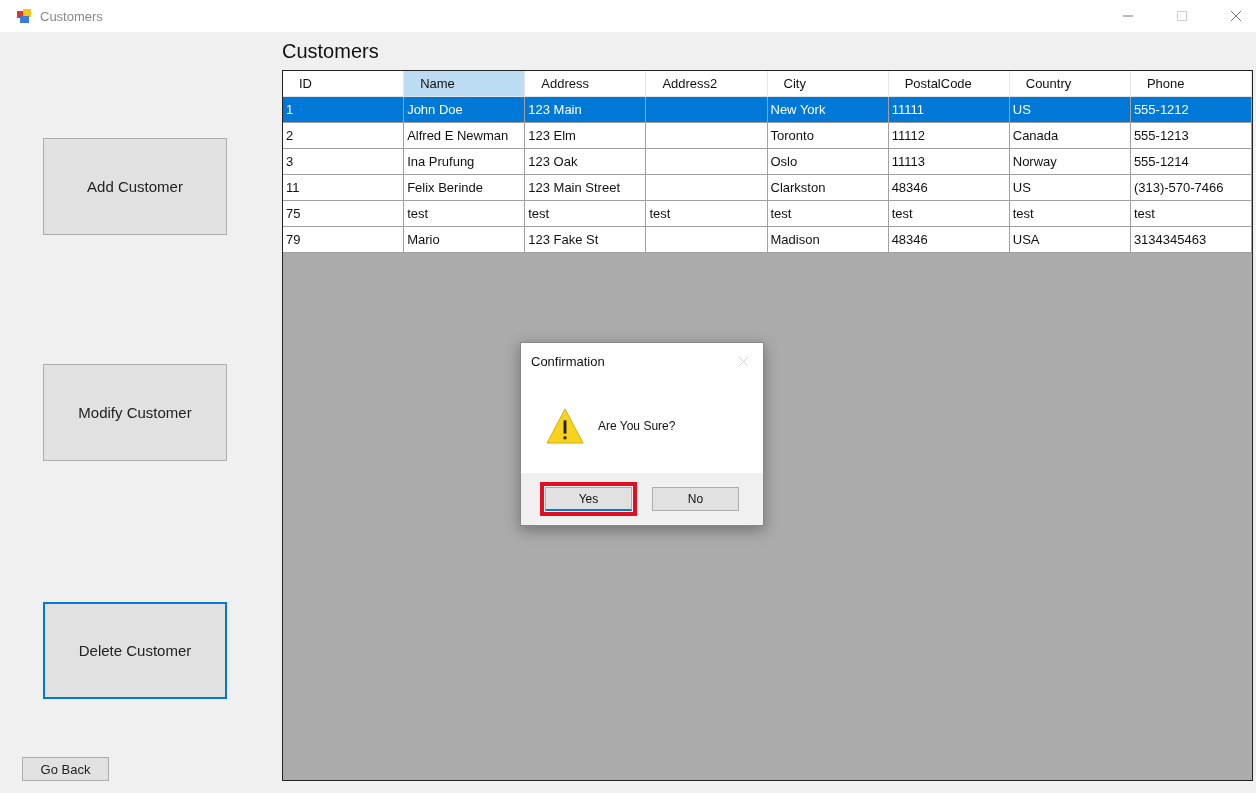  What do you see at coordinates (767, 214) in the screenshot?
I see `table-row: 75 test test test test test test test` at bounding box center [767, 214].